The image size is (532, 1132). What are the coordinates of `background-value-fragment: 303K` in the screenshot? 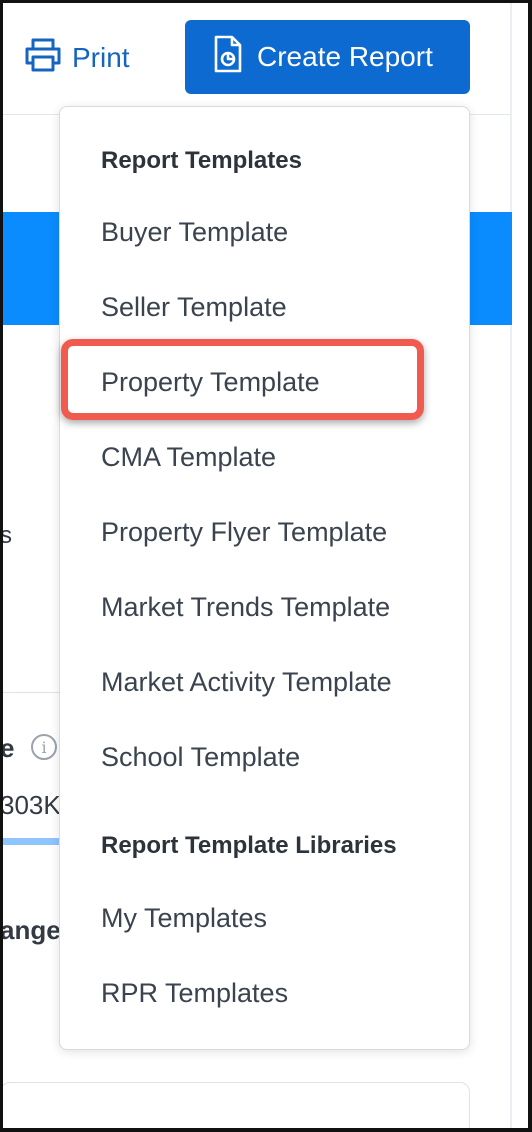 It's located at (30, 805).